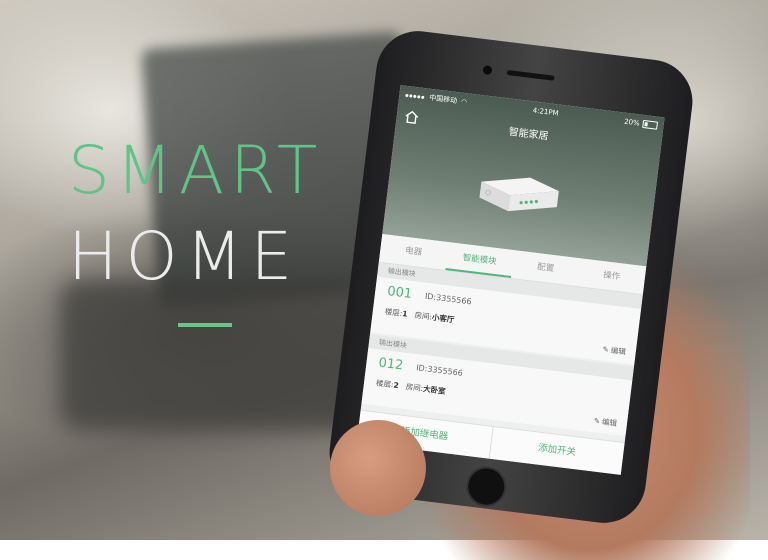 The image size is (768, 560). I want to click on module-number: 012, so click(391, 364).